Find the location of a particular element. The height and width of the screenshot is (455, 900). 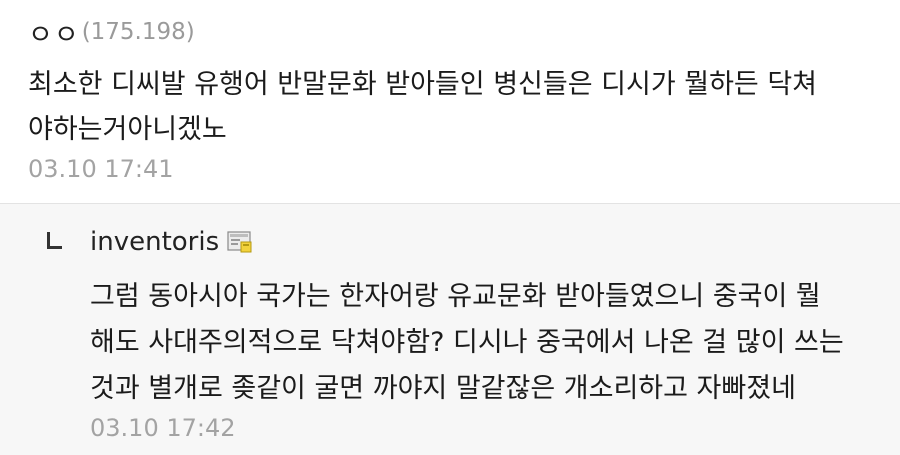

reply-arrow-icon is located at coordinates (54, 240).